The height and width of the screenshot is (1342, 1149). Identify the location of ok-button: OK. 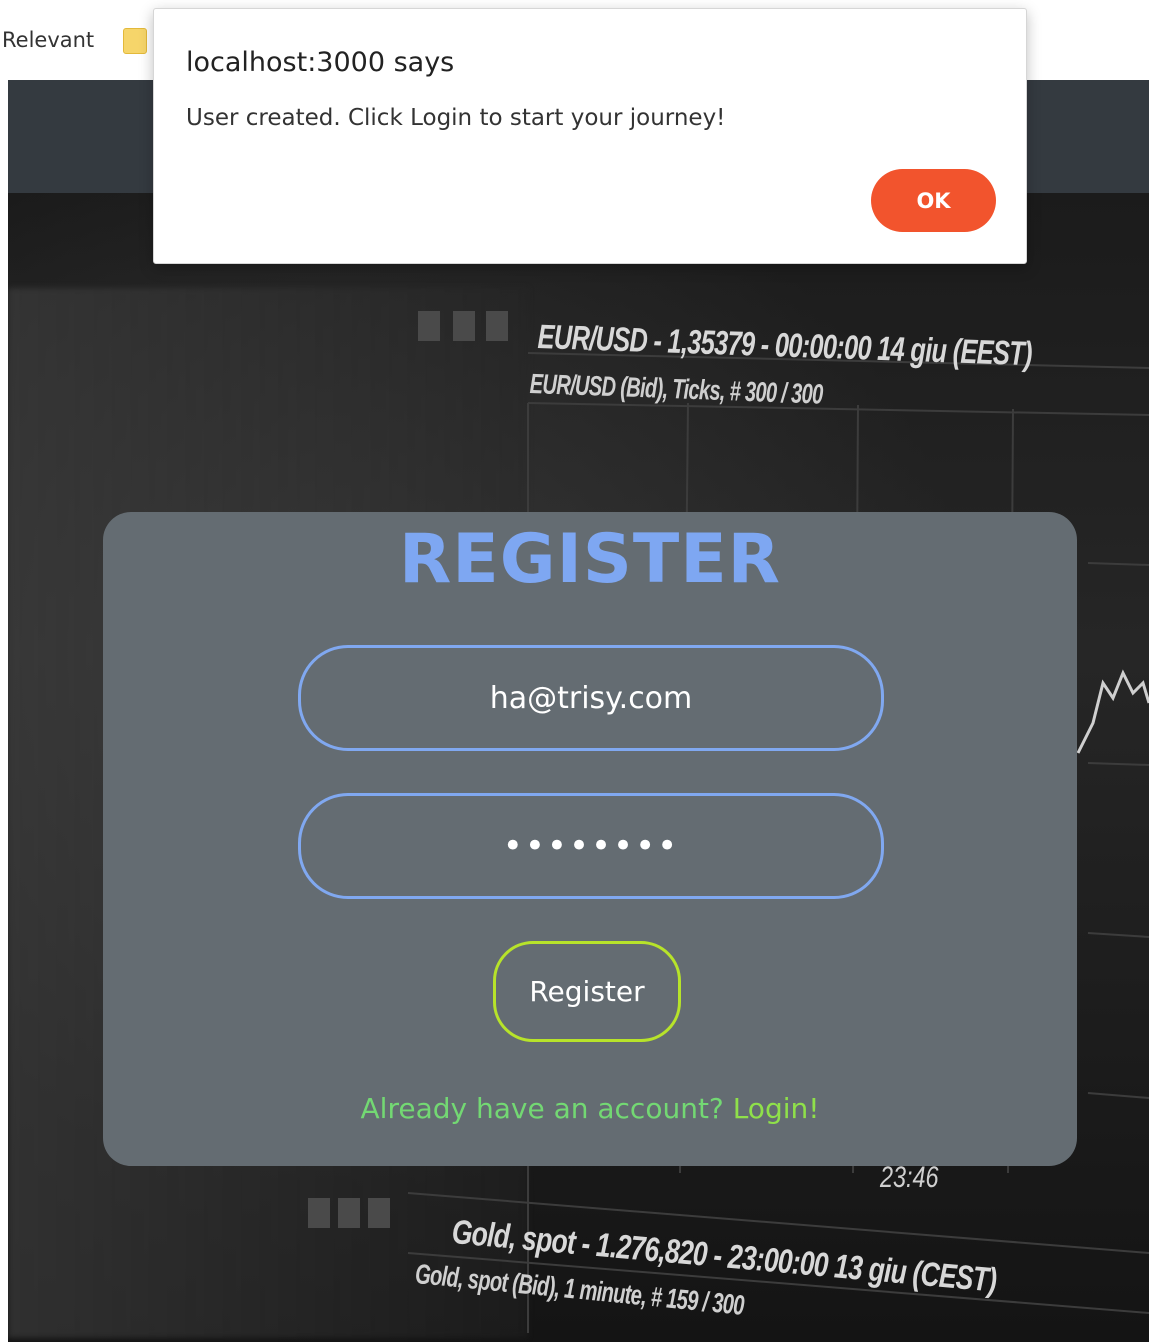
(933, 200).